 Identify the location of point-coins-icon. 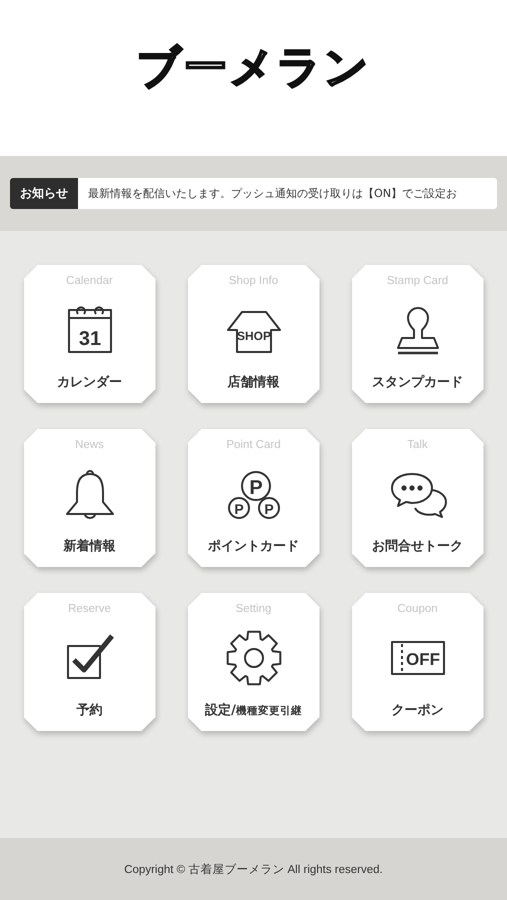
(254, 495).